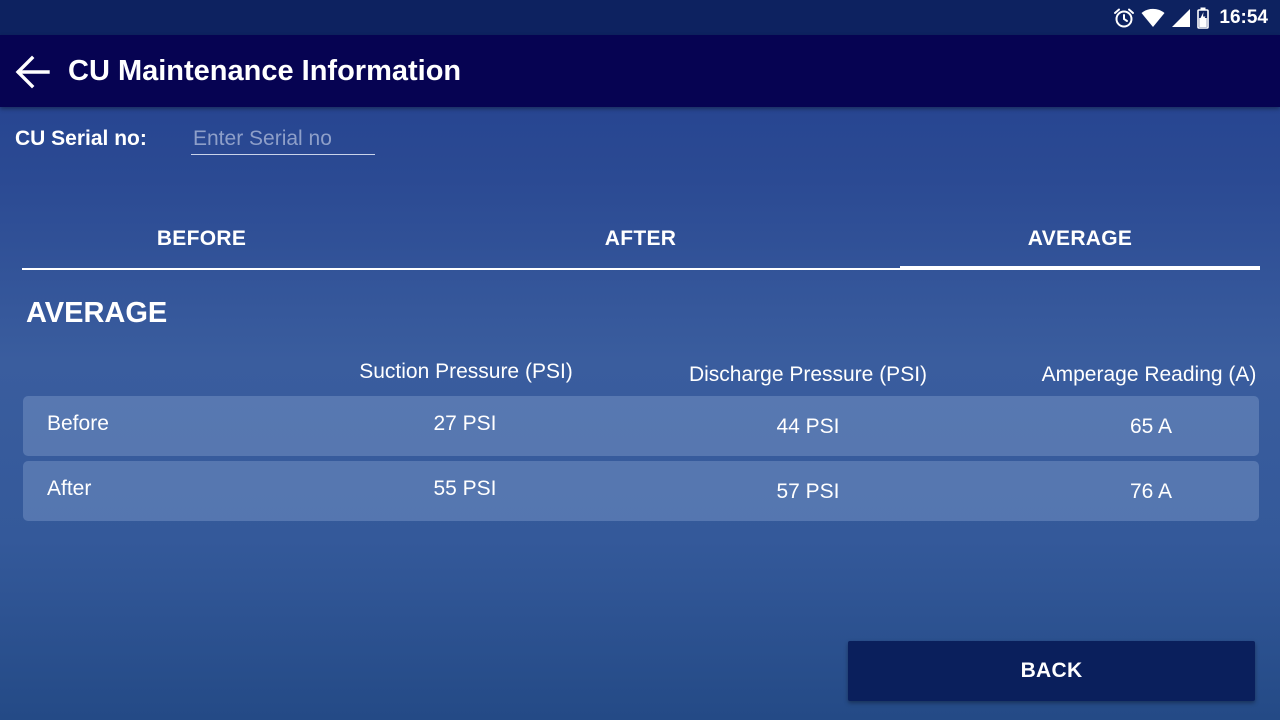 The width and height of the screenshot is (1280, 720). I want to click on table-row: After 55 PSI 57 PSI 76 A, so click(641, 491).